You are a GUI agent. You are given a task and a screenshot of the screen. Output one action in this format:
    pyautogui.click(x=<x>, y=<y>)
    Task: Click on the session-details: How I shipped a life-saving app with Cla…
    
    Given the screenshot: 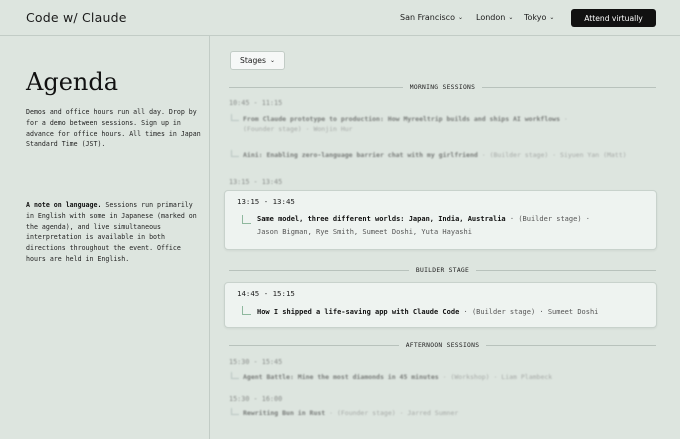 What is the action you would take?
    pyautogui.click(x=428, y=312)
    